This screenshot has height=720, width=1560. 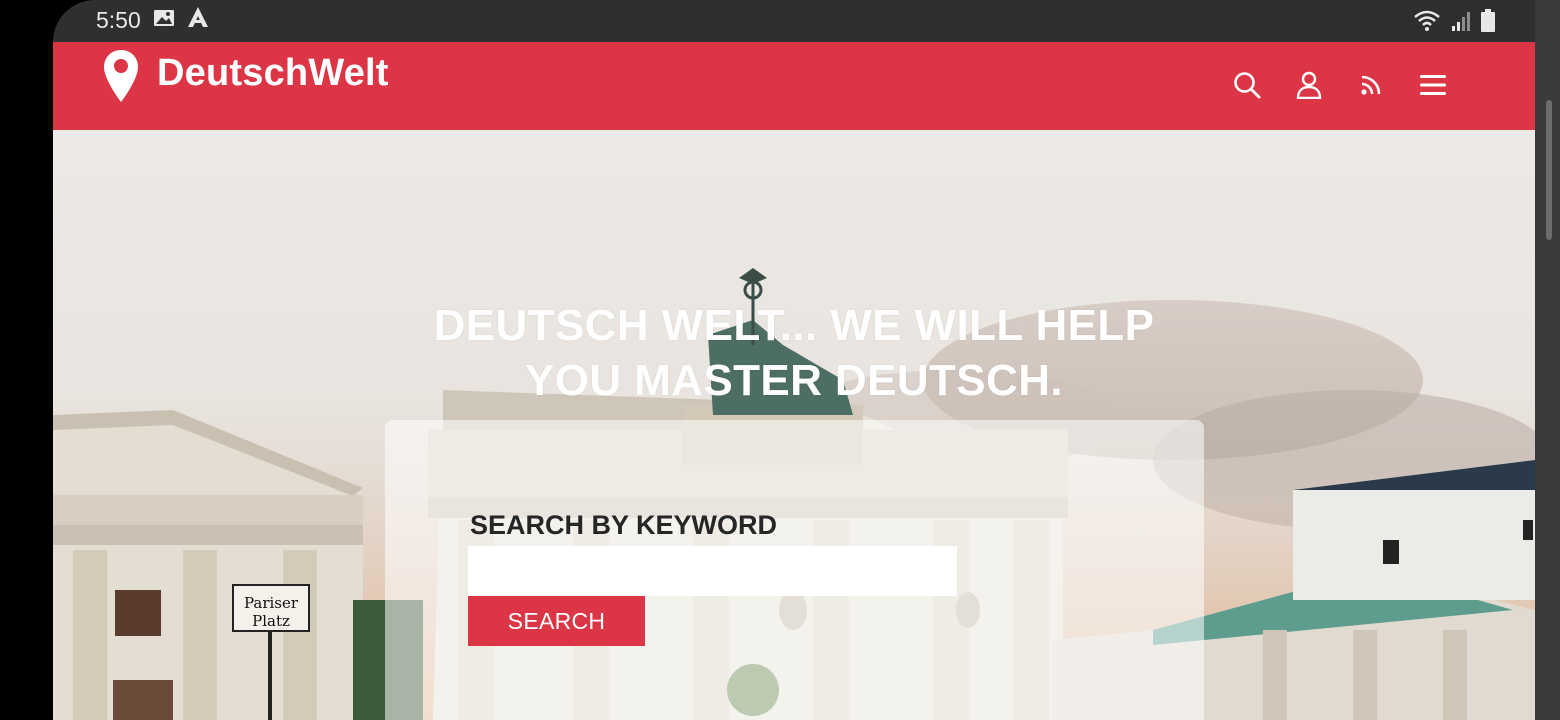 What do you see at coordinates (121, 78) in the screenshot?
I see `location-pin-icon` at bounding box center [121, 78].